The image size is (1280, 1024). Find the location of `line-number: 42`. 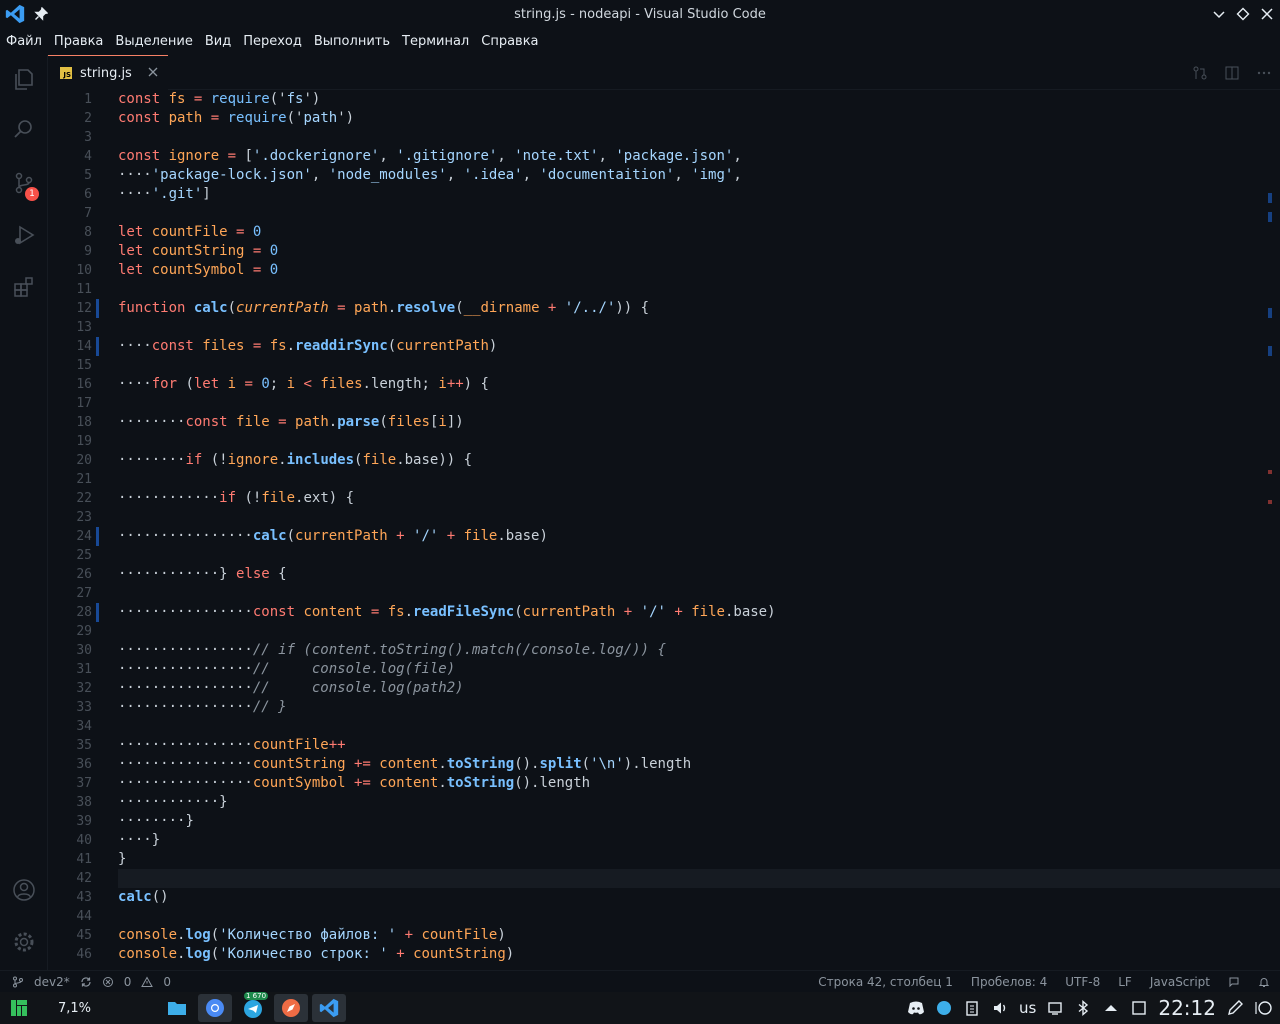

line-number: 42 is located at coordinates (70, 878).